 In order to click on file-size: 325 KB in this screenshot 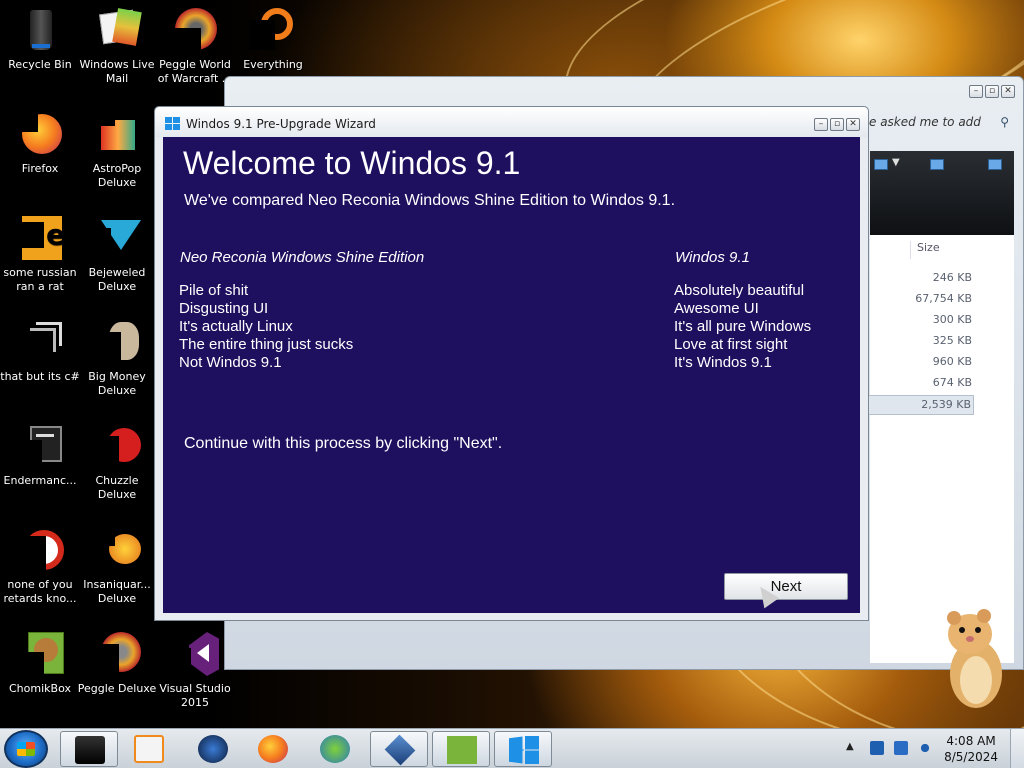, I will do `click(922, 340)`.